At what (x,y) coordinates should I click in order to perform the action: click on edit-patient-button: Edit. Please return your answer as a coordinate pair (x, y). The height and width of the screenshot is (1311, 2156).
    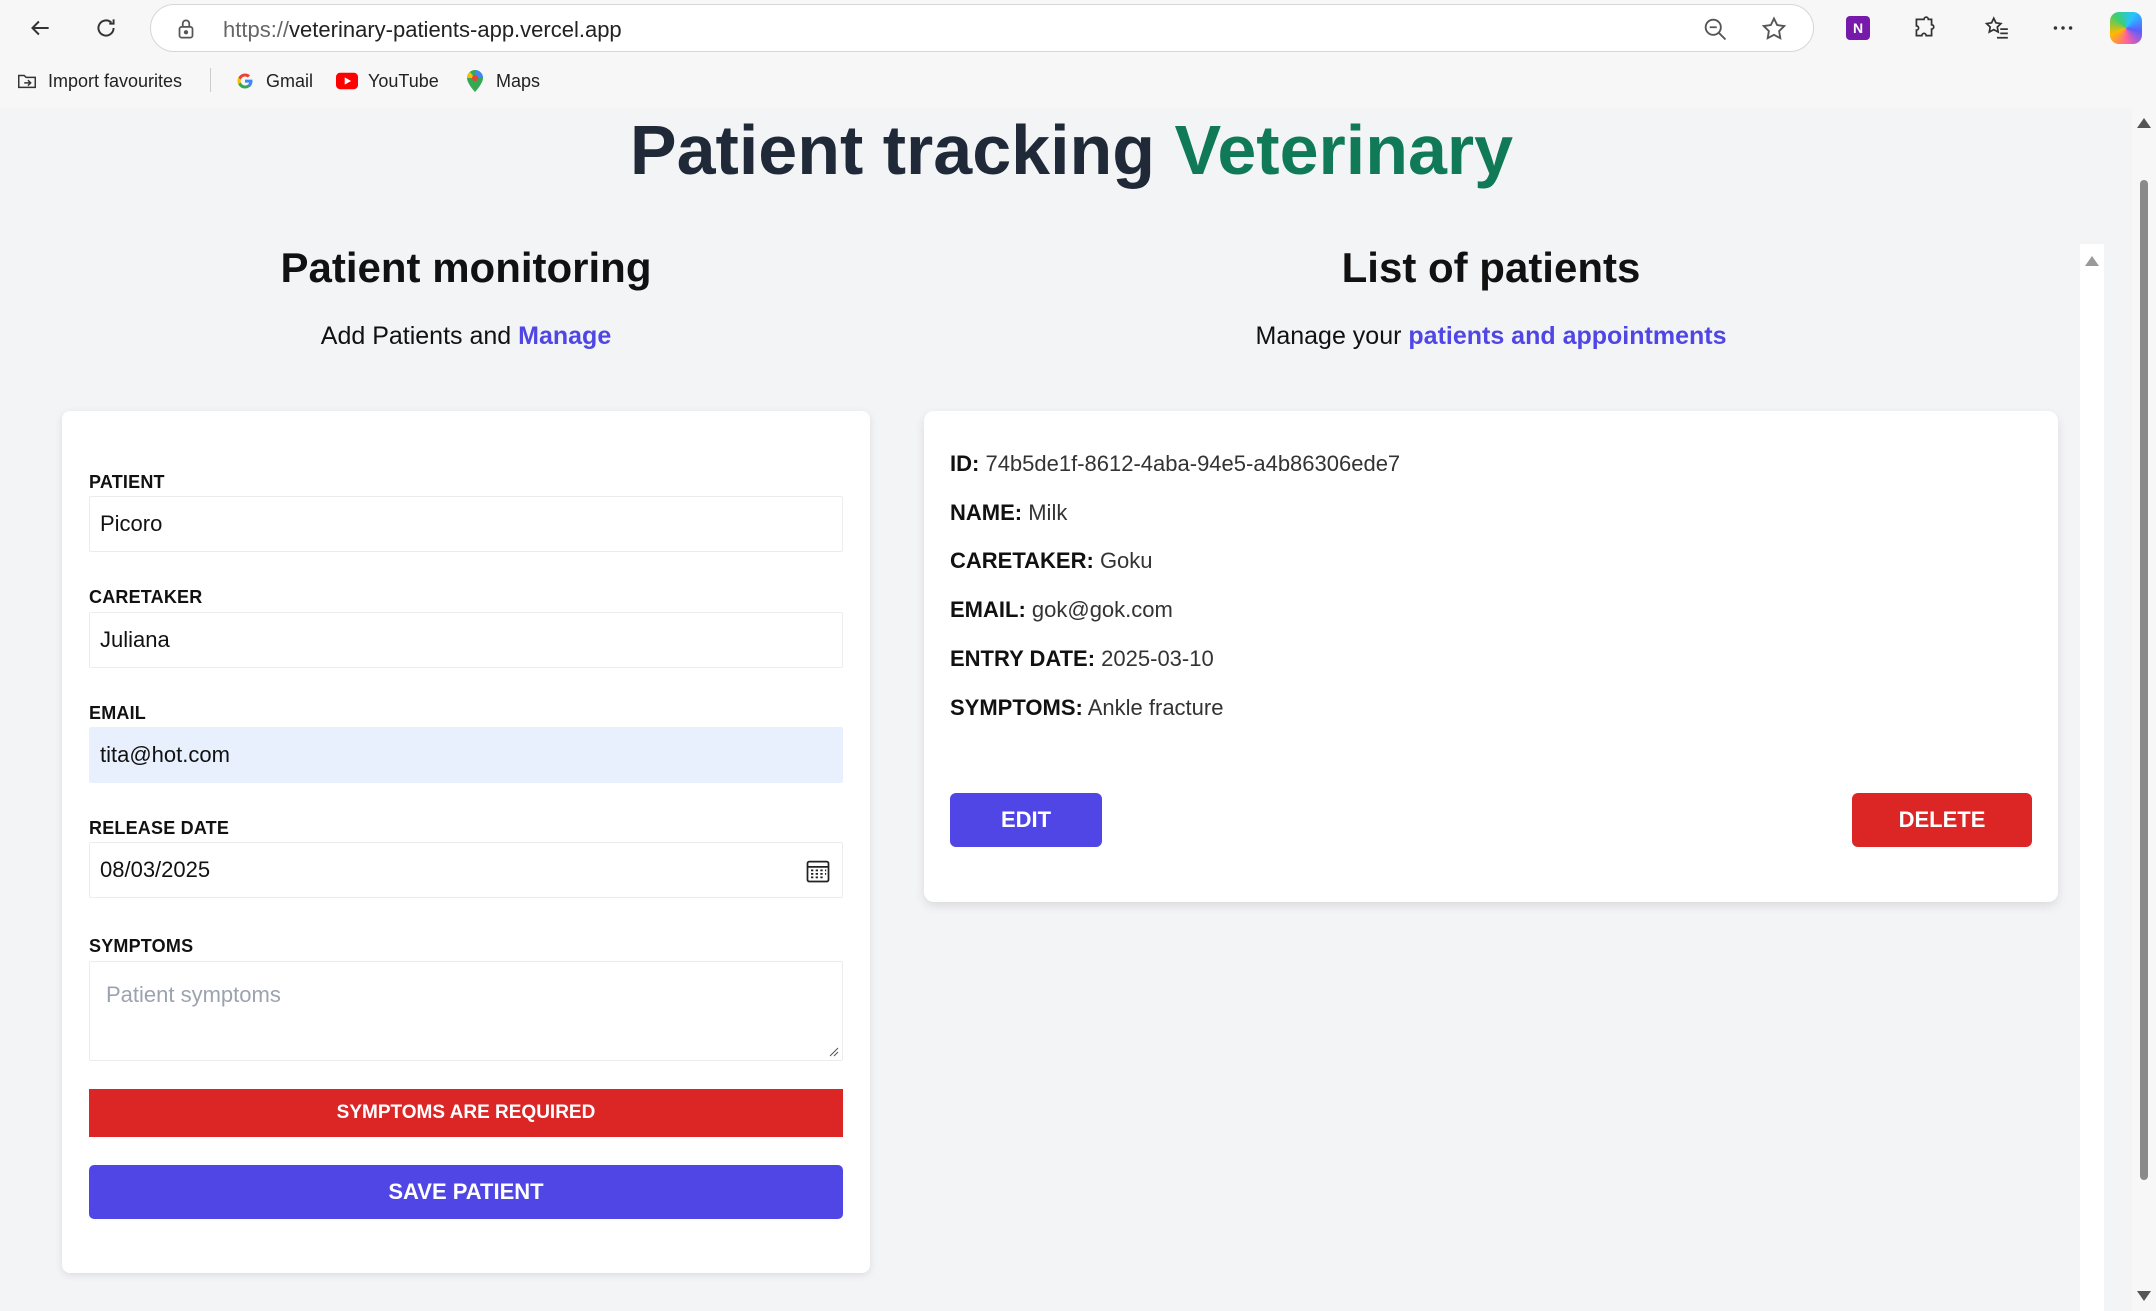
    Looking at the image, I should click on (1026, 820).